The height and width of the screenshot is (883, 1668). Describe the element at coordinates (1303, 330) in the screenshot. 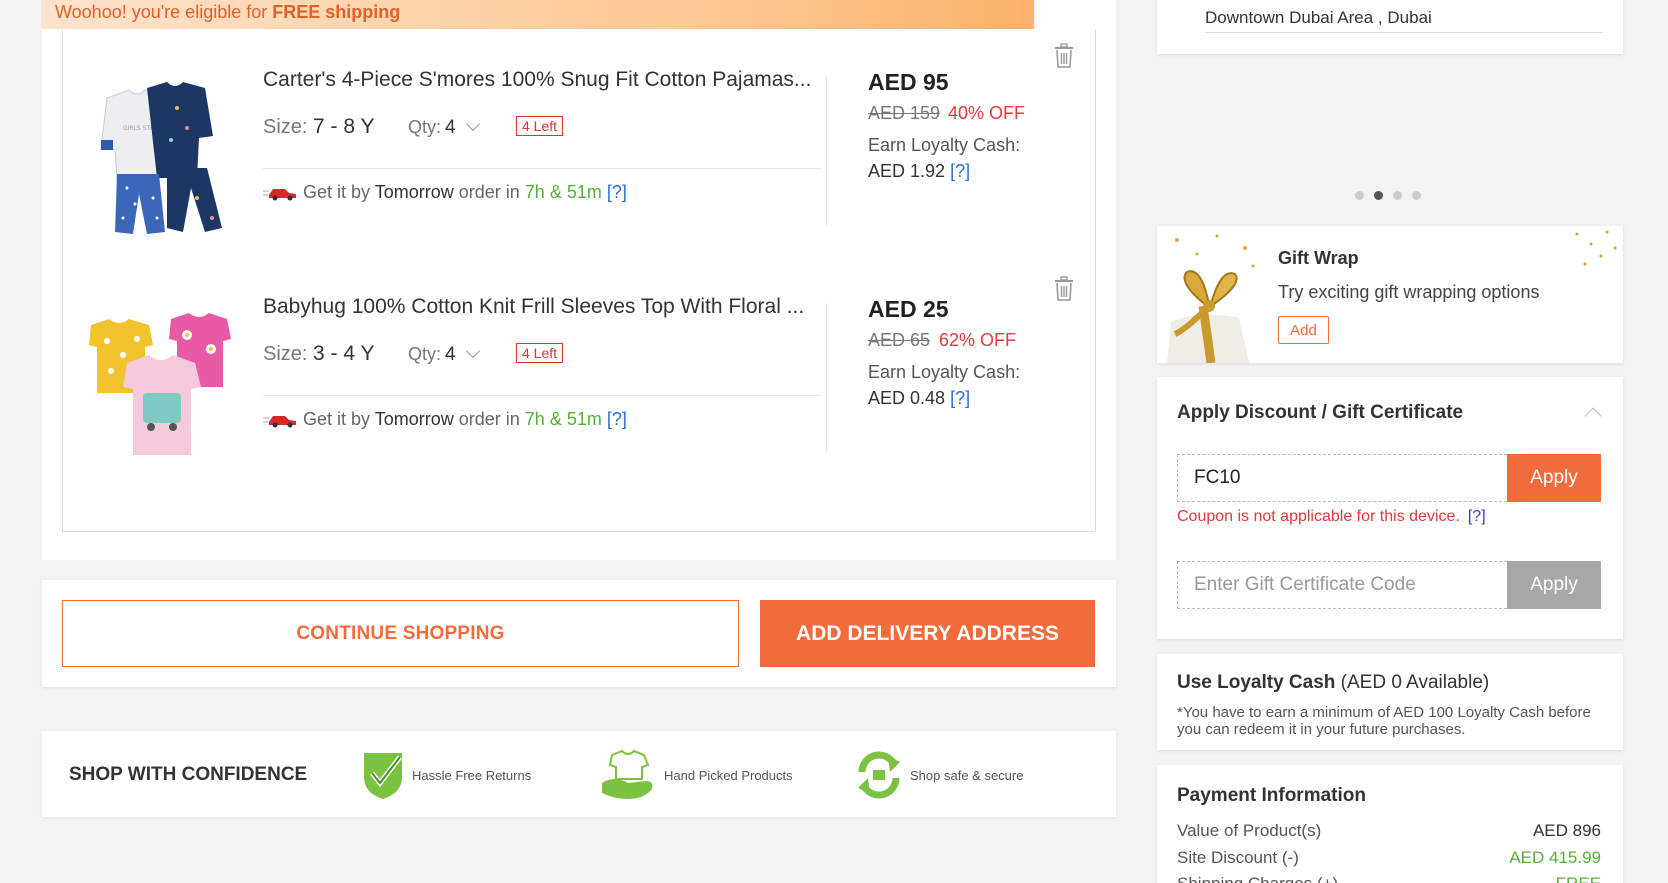

I see `gift-wrap-add-button: Add` at that location.